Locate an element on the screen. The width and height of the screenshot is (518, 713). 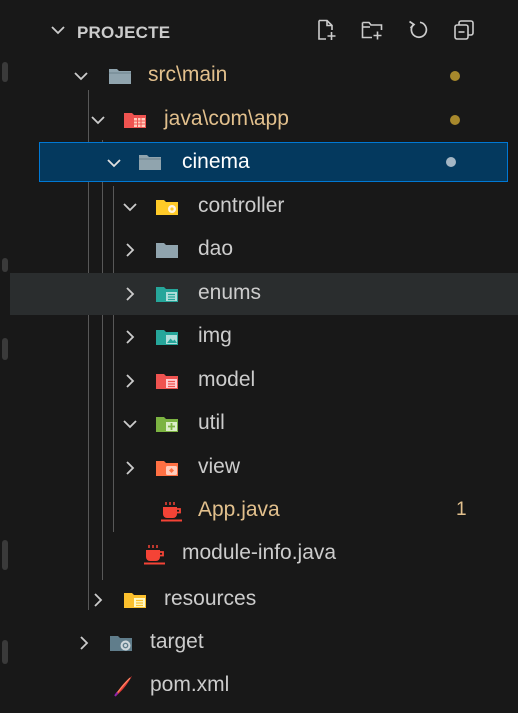
tree-item-label: target is located at coordinates (177, 641).